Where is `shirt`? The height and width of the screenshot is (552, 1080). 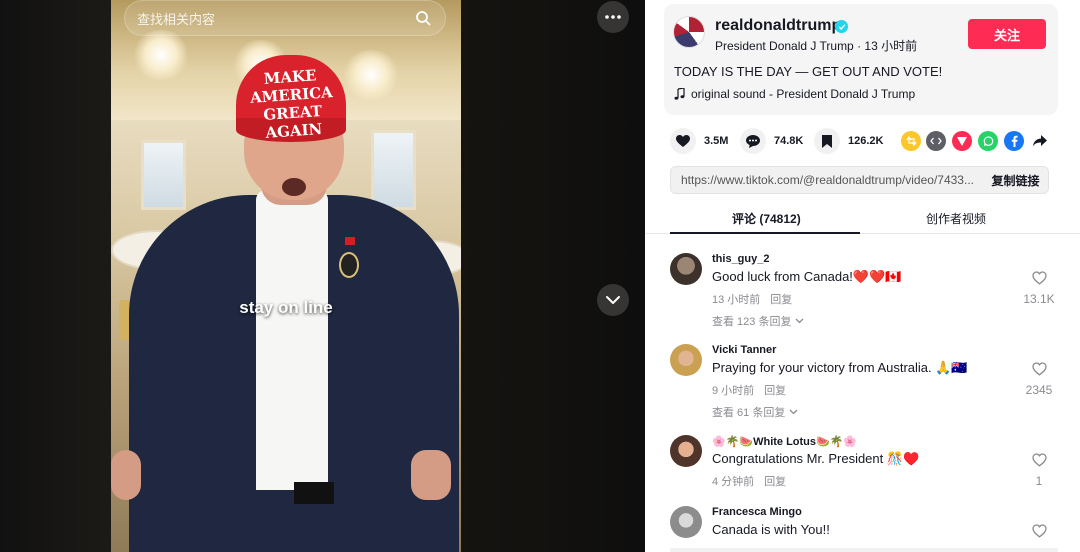
shirt is located at coordinates (292, 340).